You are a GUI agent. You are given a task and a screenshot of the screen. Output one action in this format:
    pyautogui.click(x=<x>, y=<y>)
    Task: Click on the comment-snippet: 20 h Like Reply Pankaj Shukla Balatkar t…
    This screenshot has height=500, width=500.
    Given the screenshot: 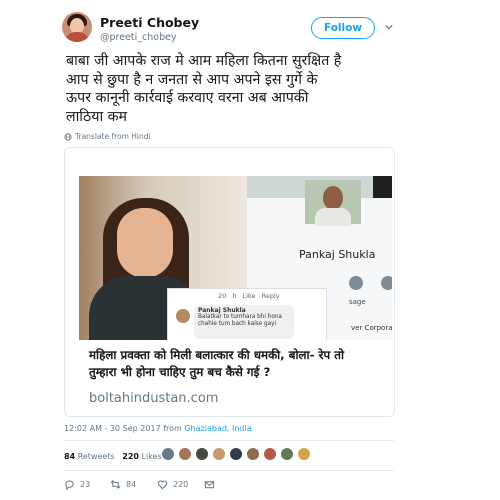 What is the action you would take?
    pyautogui.click(x=247, y=314)
    